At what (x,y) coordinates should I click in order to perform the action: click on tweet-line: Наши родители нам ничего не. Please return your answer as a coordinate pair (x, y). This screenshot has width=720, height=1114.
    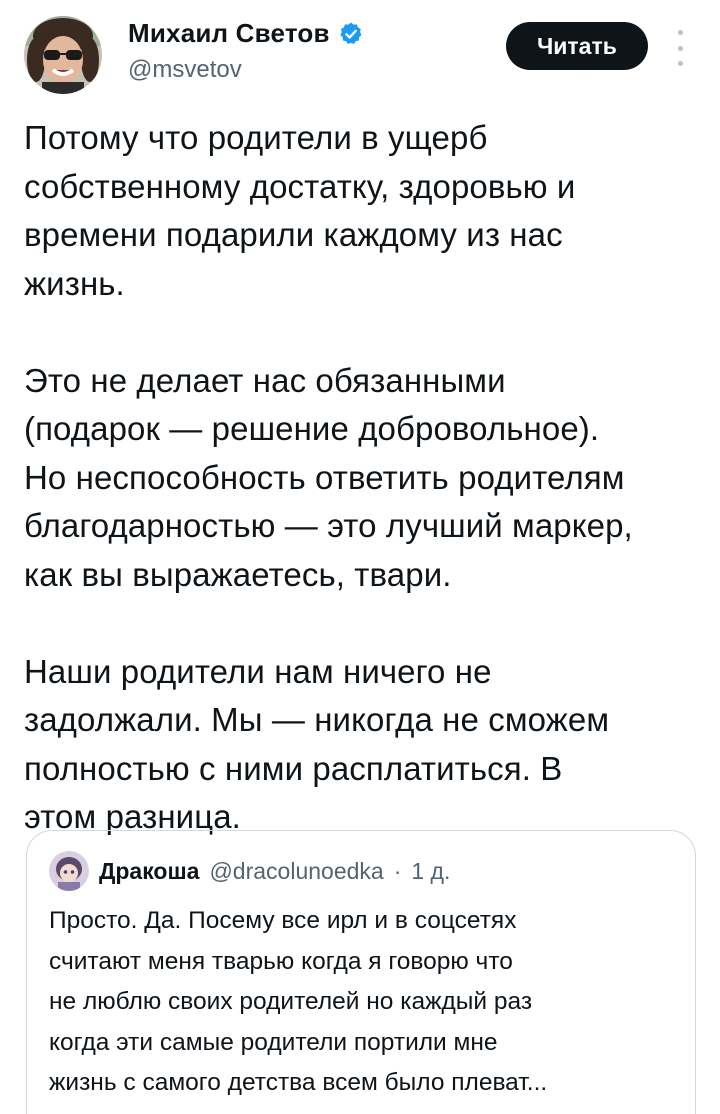
    Looking at the image, I should click on (258, 671).